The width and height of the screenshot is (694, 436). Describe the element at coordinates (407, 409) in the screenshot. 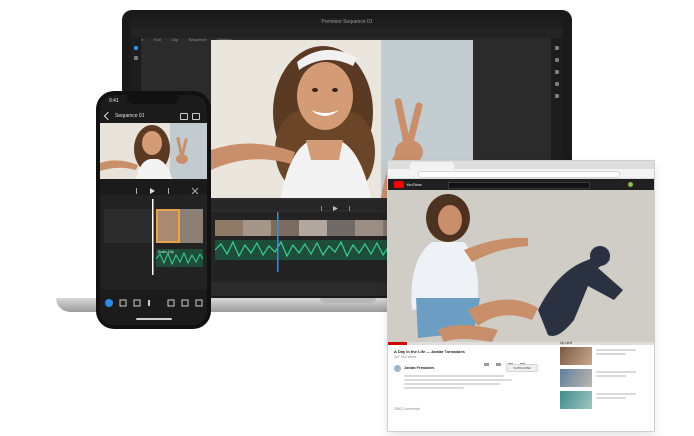

I see `comments-count: 1562 Comments` at that location.